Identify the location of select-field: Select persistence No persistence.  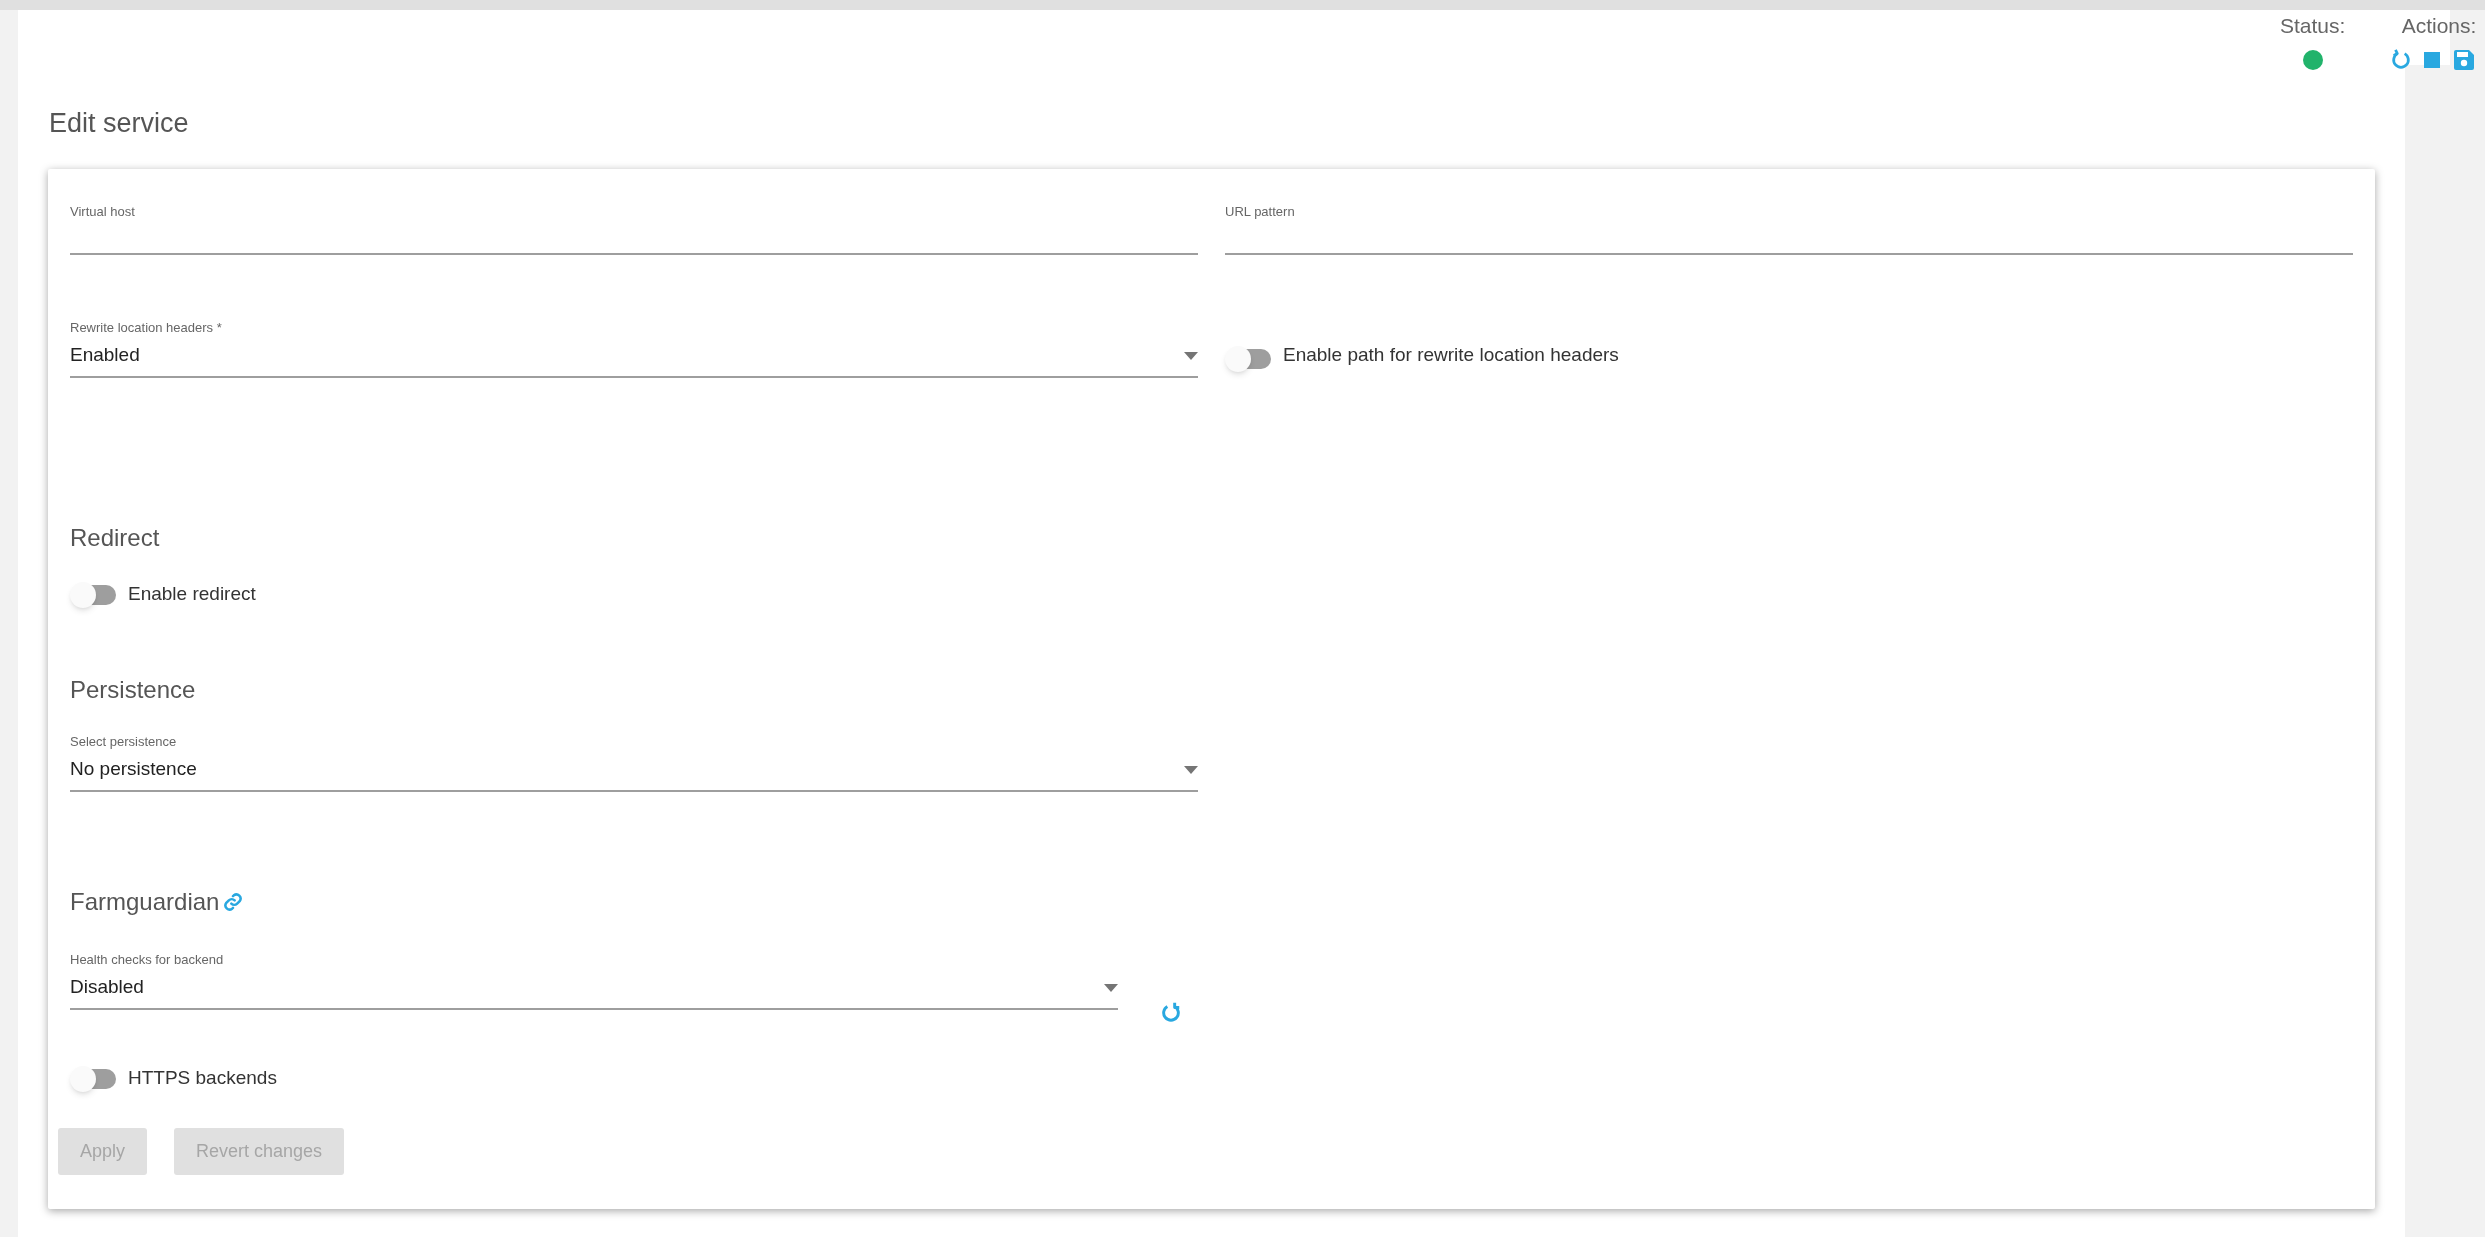
(634, 761).